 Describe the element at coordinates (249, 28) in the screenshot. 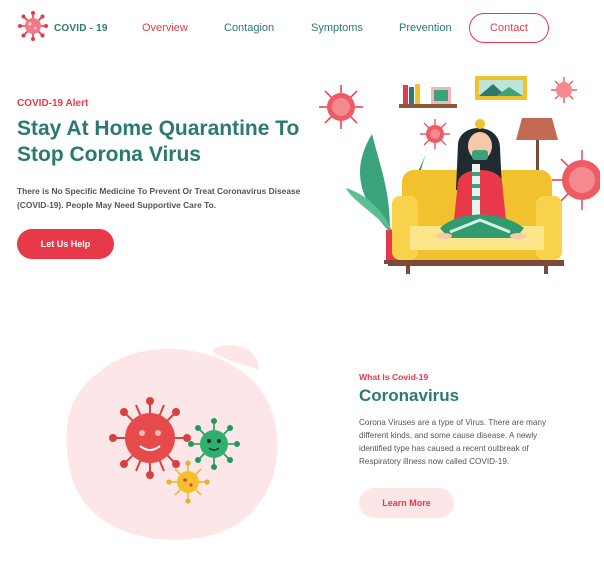

I see `nav-contagion: Contagion` at that location.